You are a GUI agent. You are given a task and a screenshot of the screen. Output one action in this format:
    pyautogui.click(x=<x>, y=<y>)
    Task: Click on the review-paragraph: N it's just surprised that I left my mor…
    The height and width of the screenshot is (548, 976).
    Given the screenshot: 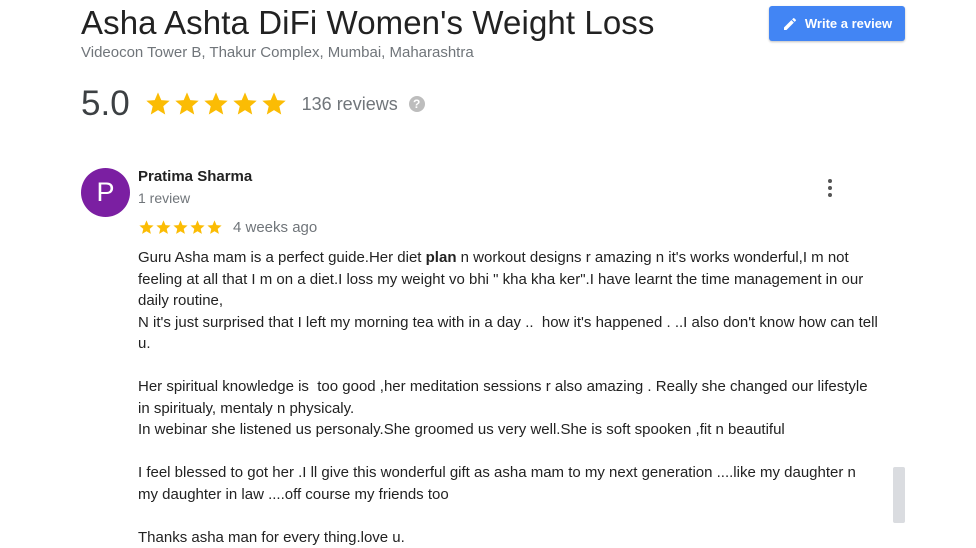 What is the action you would take?
    pyautogui.click(x=508, y=333)
    